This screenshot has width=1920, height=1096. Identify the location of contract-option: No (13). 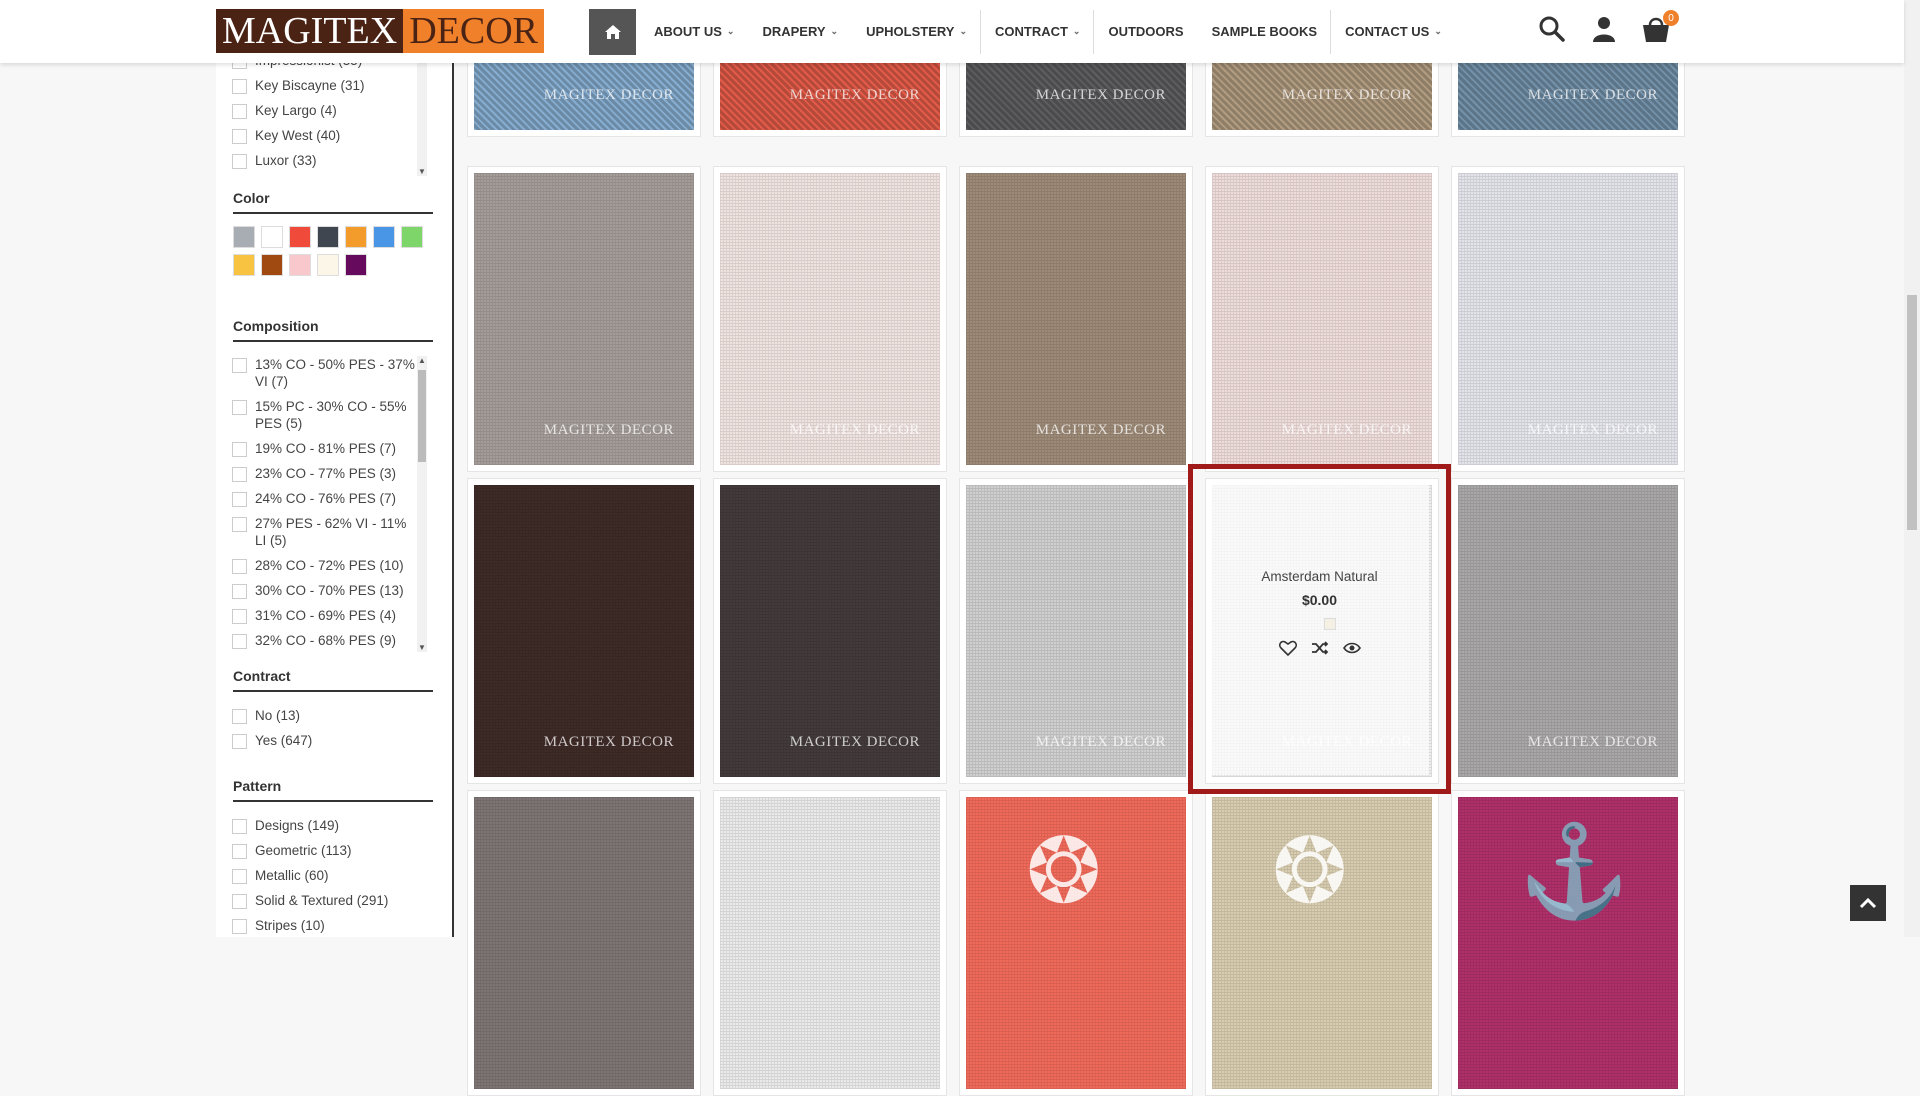
(332, 715).